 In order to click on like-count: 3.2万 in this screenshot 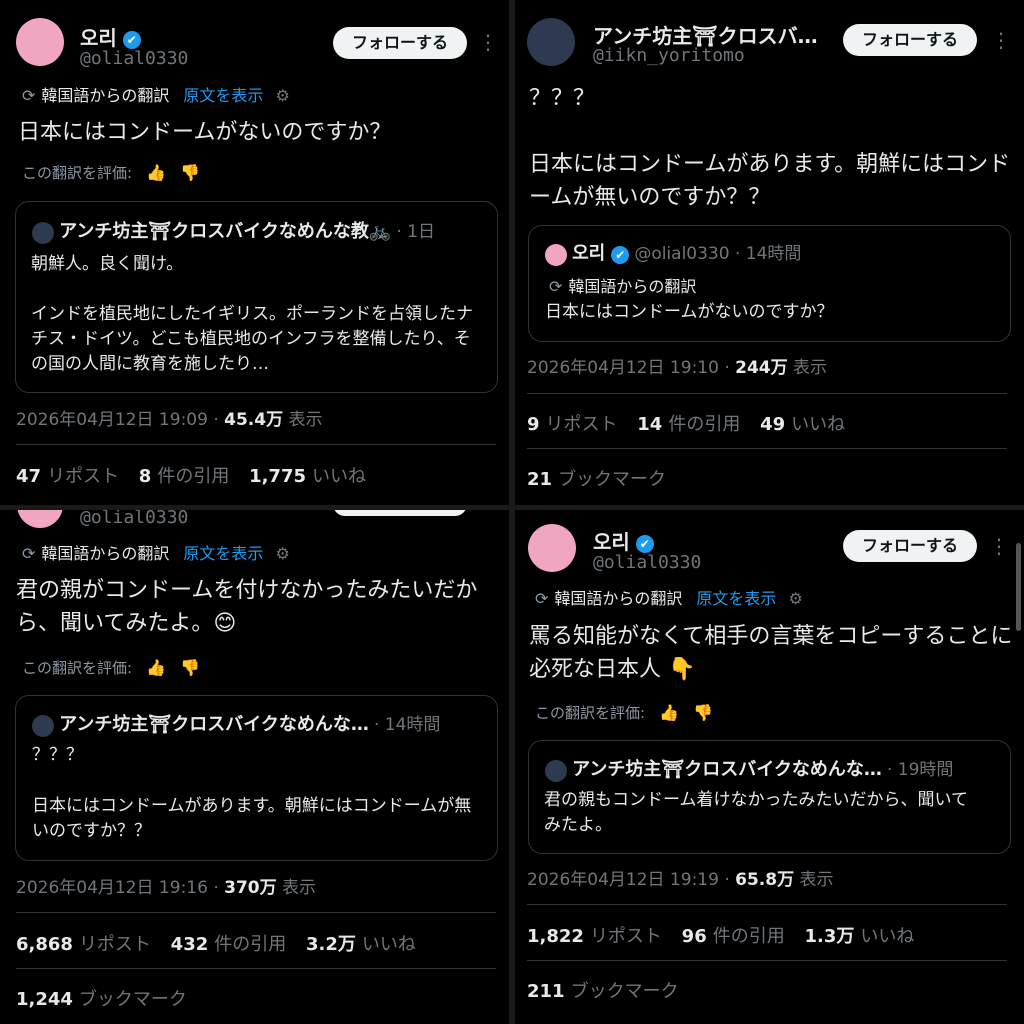, I will do `click(331, 944)`.